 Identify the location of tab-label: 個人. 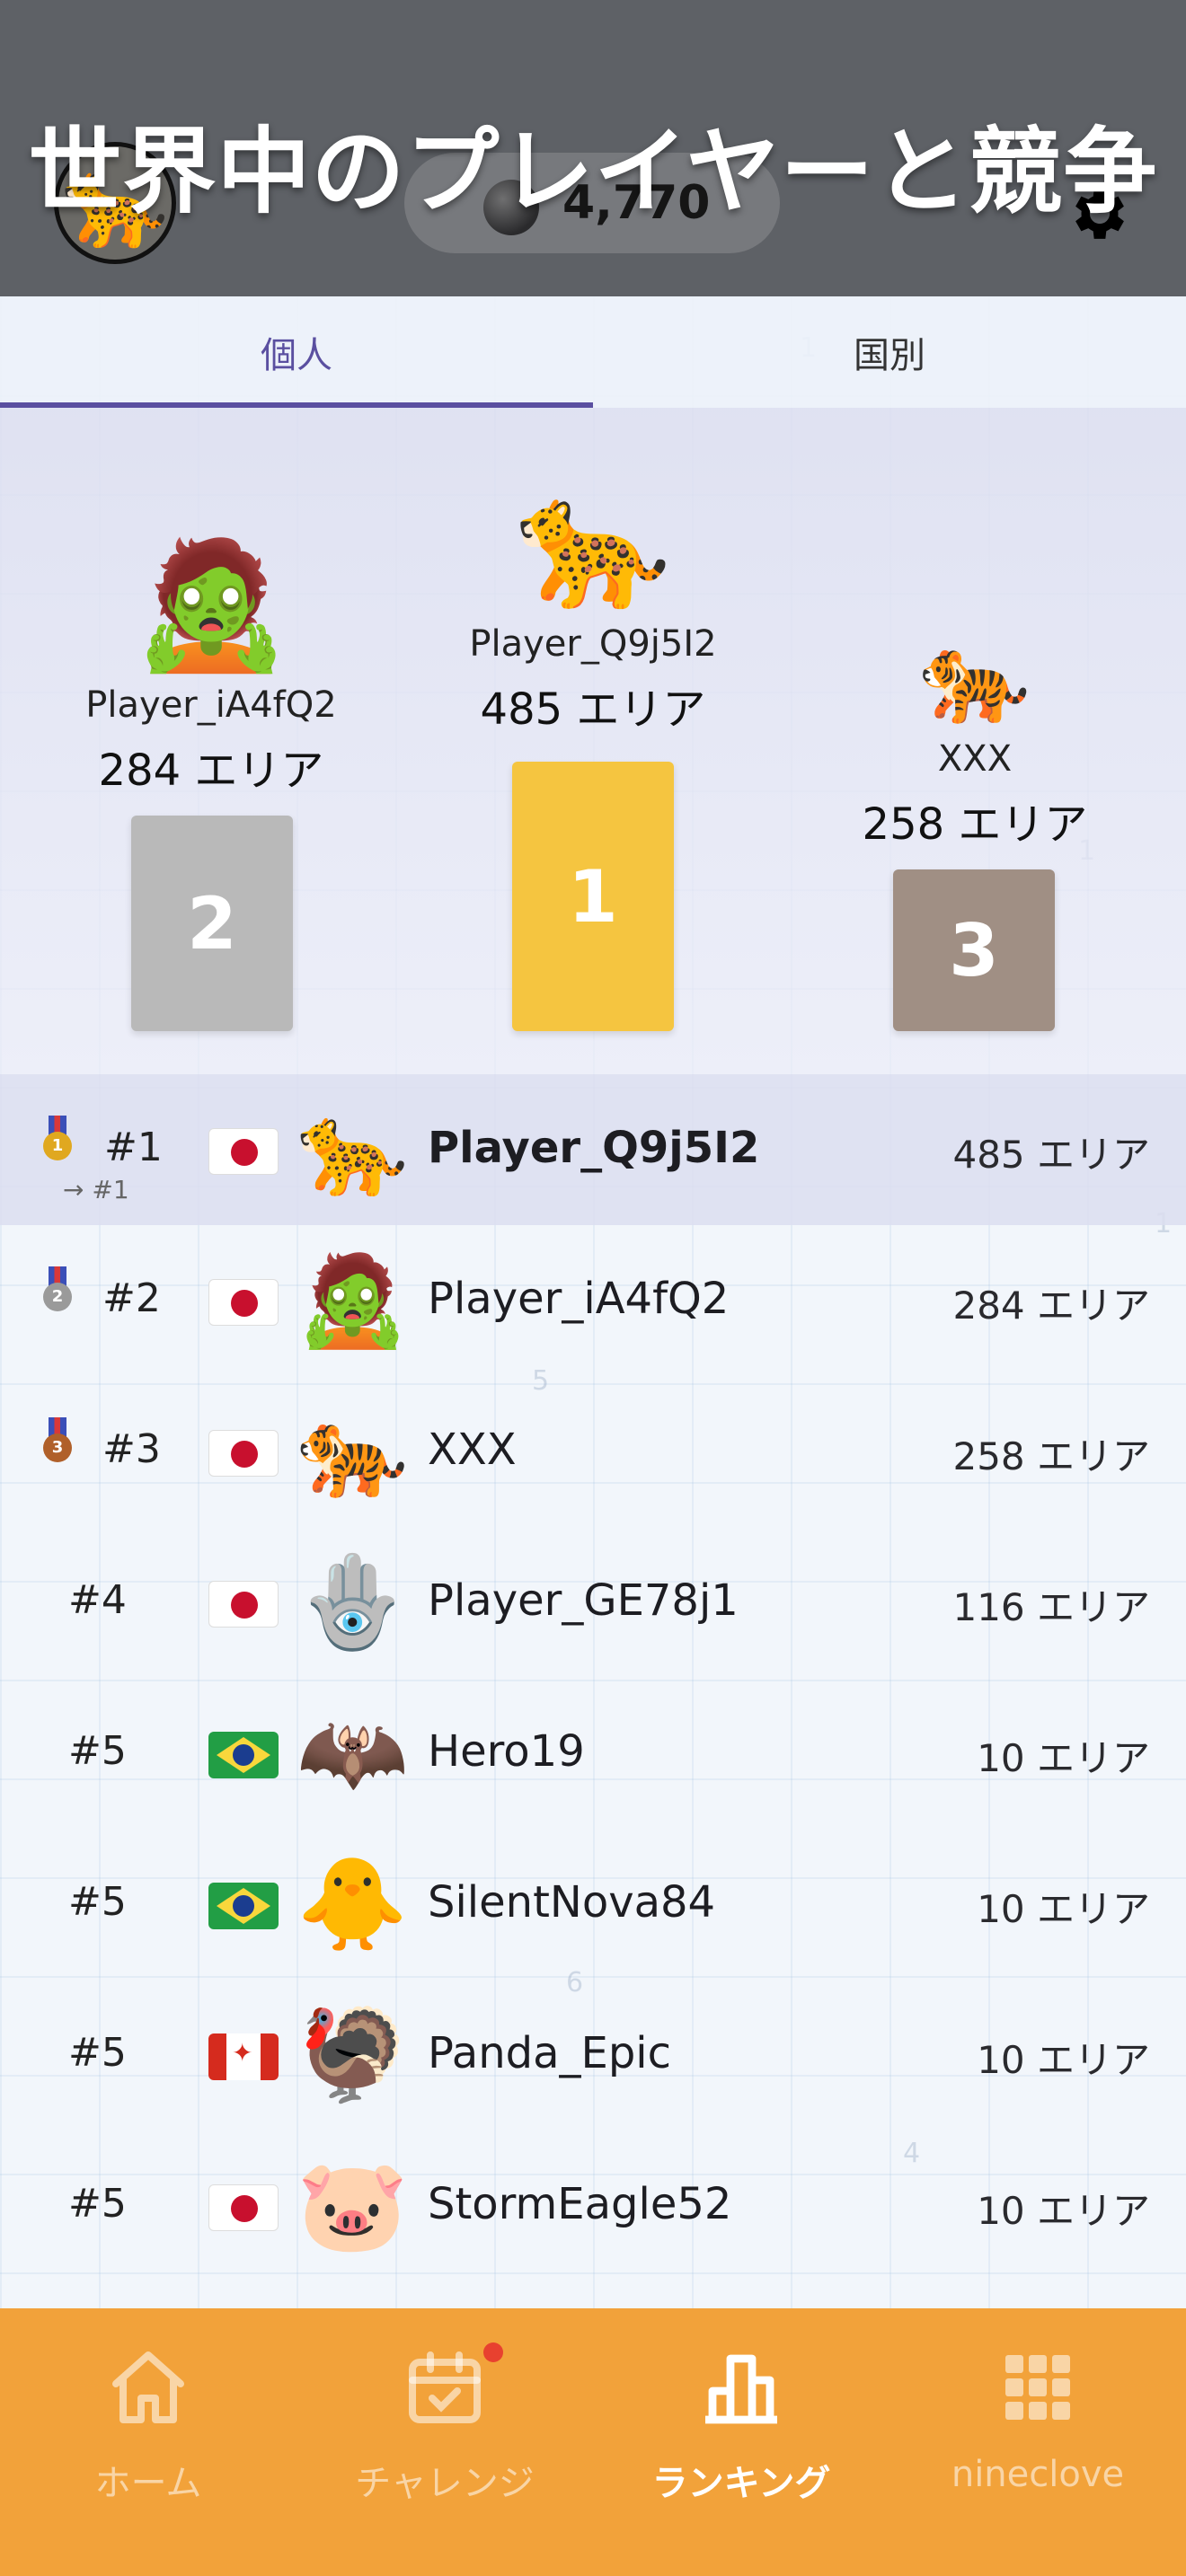
(296, 355).